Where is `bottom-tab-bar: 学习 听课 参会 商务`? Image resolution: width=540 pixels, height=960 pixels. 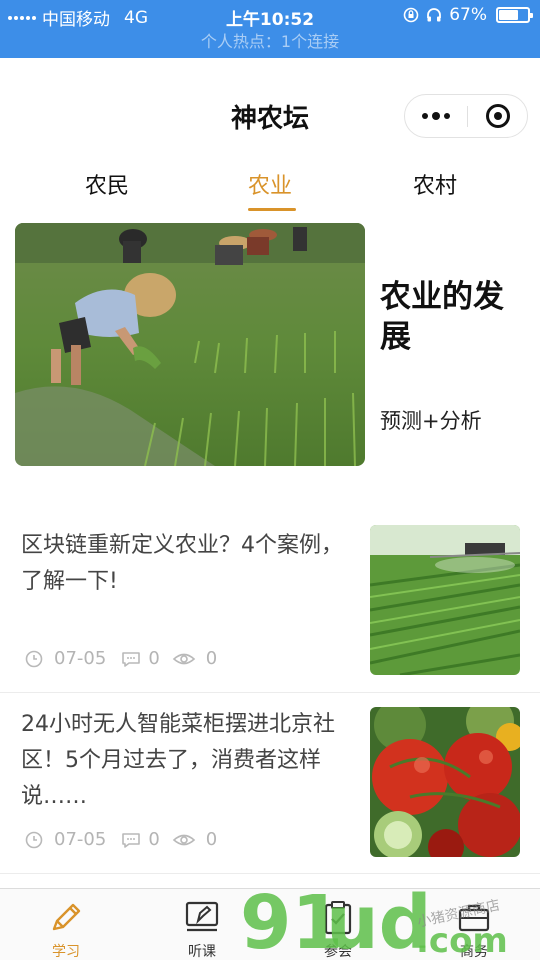 bottom-tab-bar: 学习 听课 参会 商务 is located at coordinates (270, 924).